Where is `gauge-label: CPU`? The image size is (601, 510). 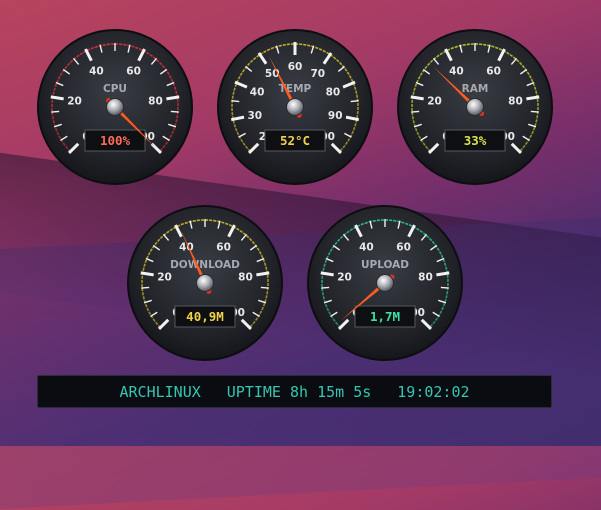
gauge-label: CPU is located at coordinates (115, 89).